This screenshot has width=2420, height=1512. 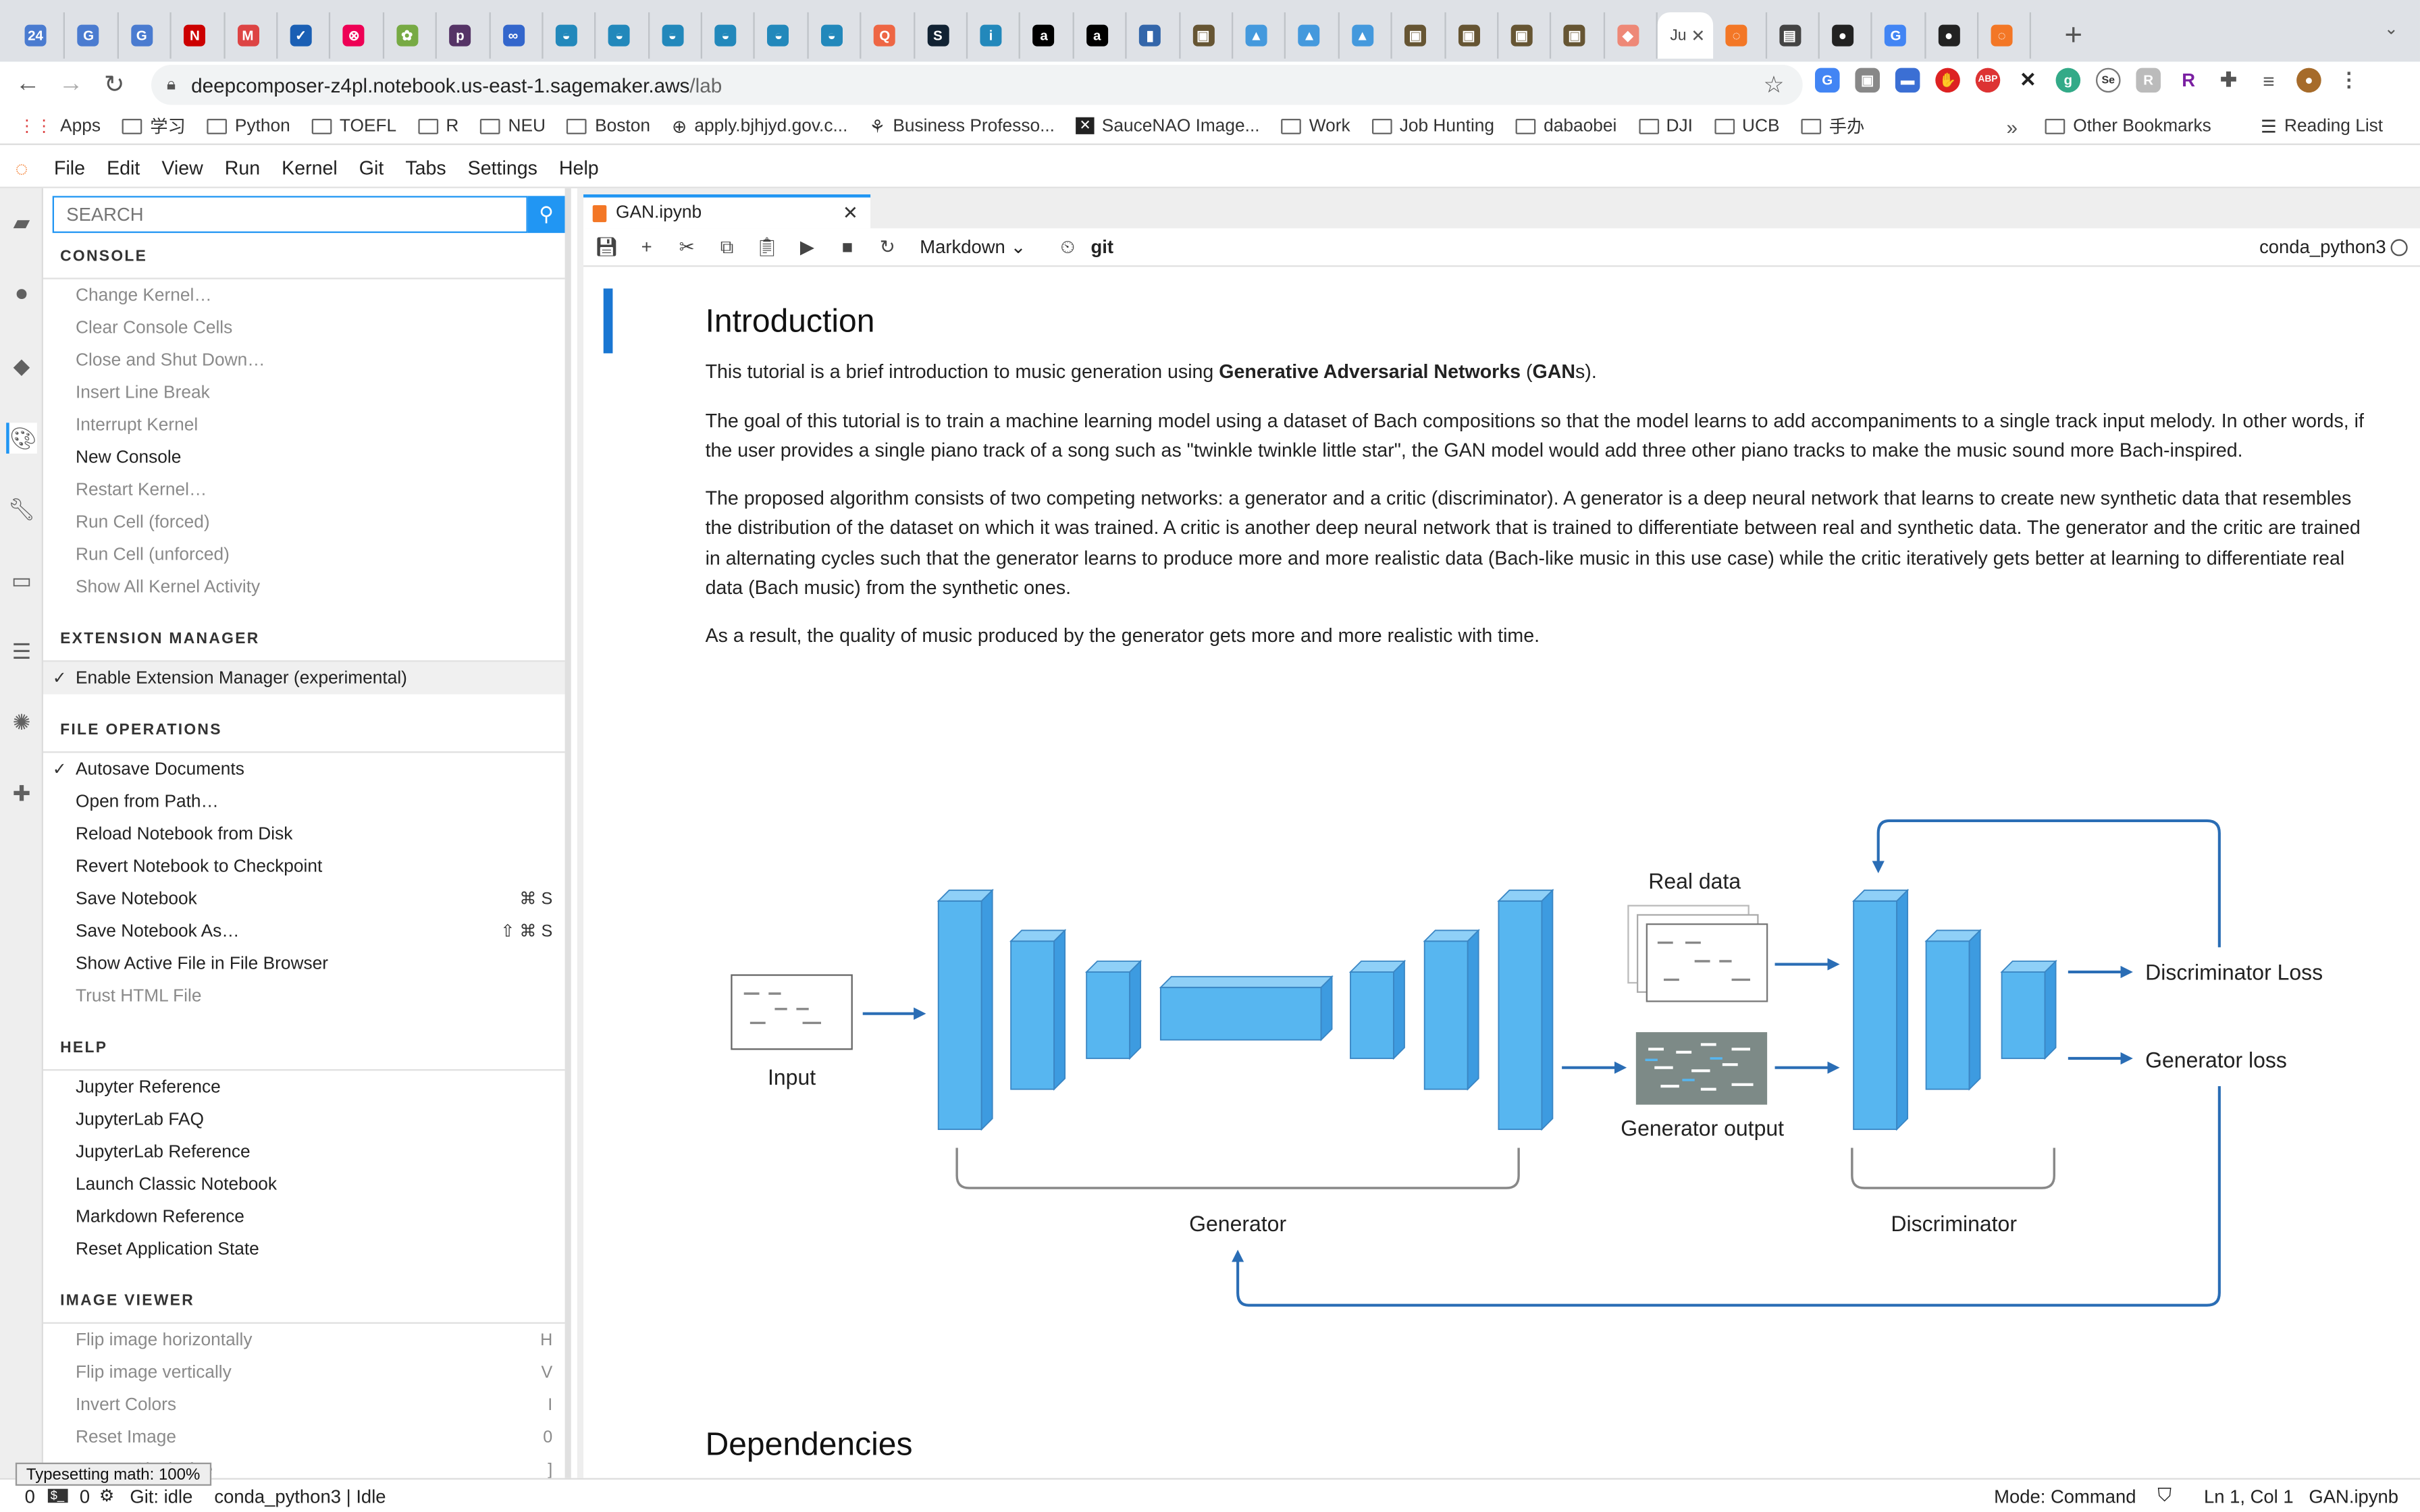 I want to click on bookmark-item: dabaobei, so click(x=1566, y=126).